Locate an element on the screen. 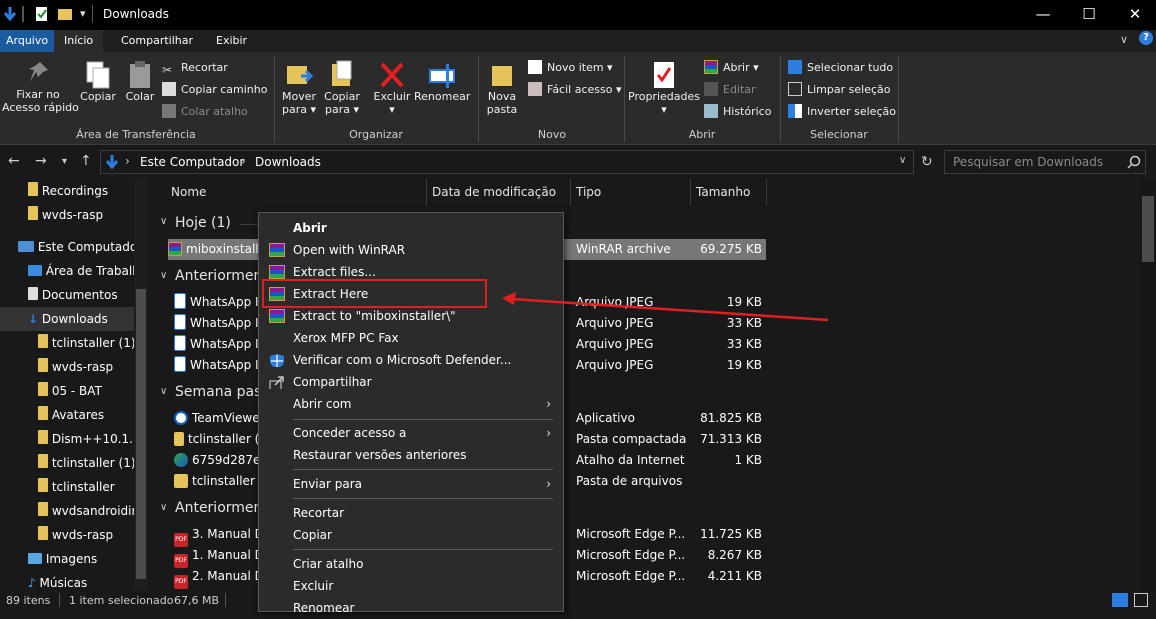 This screenshot has width=1156, height=619. nav-item-dism: Dism++10.1.10 is located at coordinates (69, 439).